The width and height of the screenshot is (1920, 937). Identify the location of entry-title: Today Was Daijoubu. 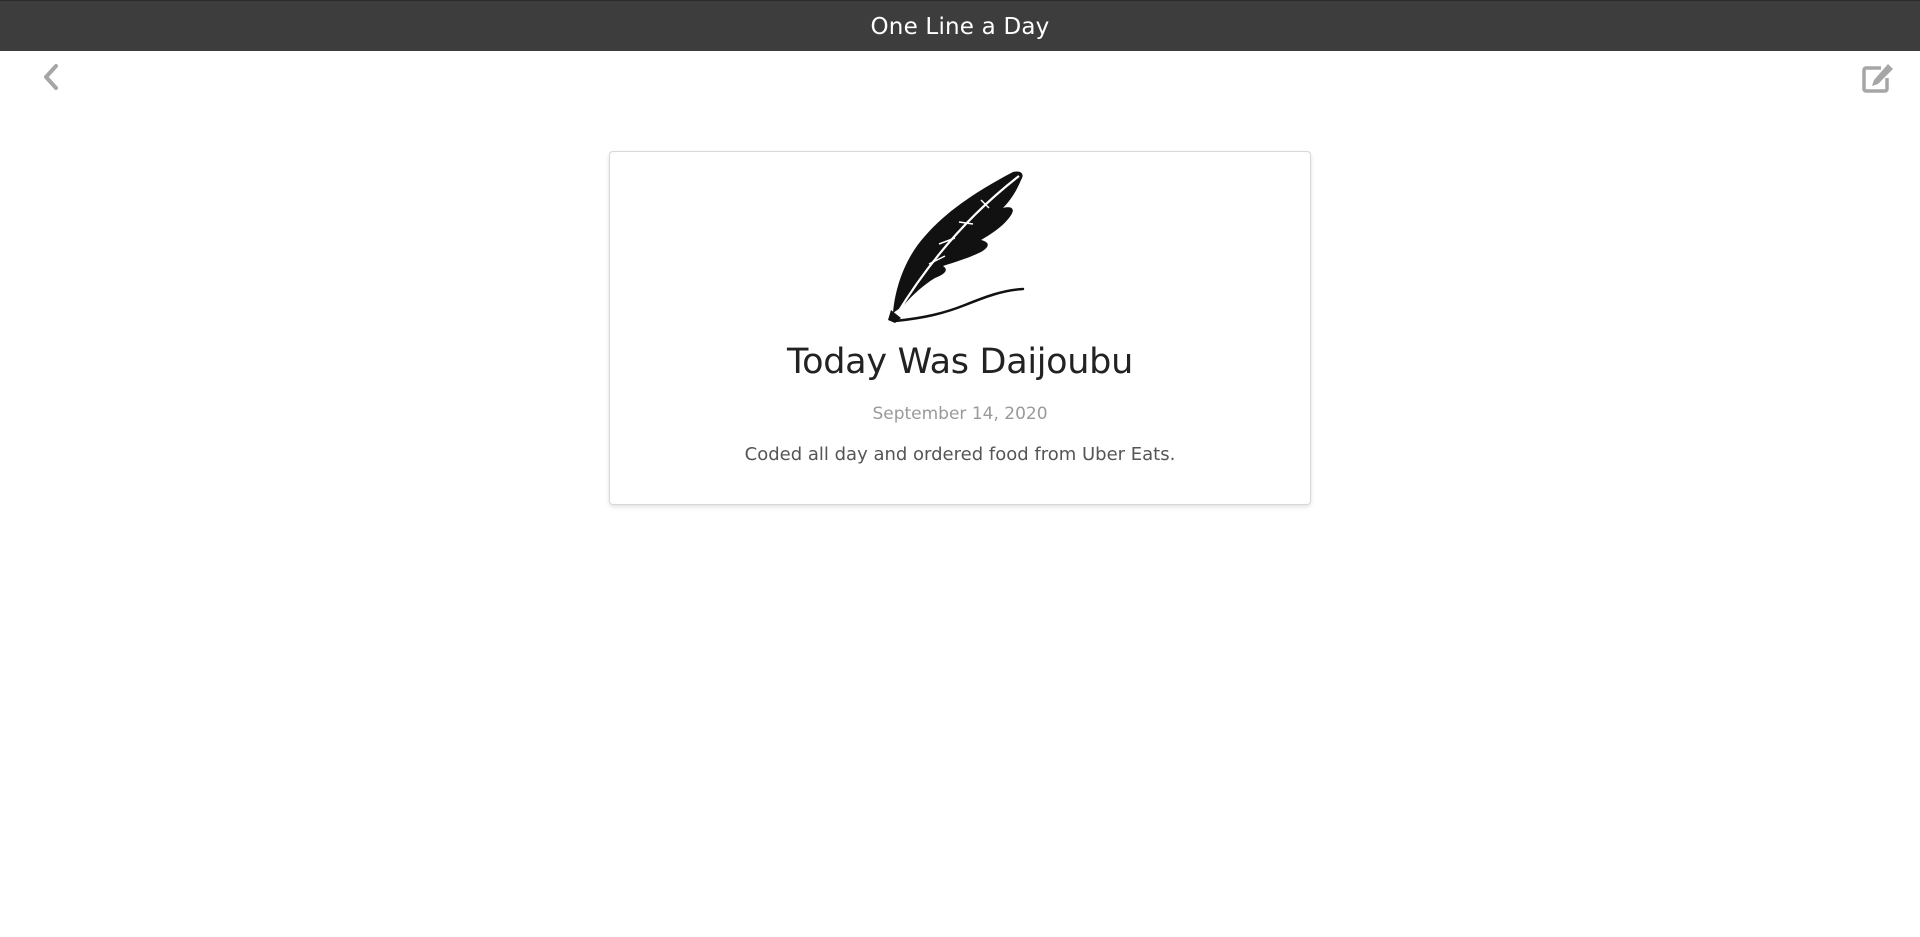
(960, 362).